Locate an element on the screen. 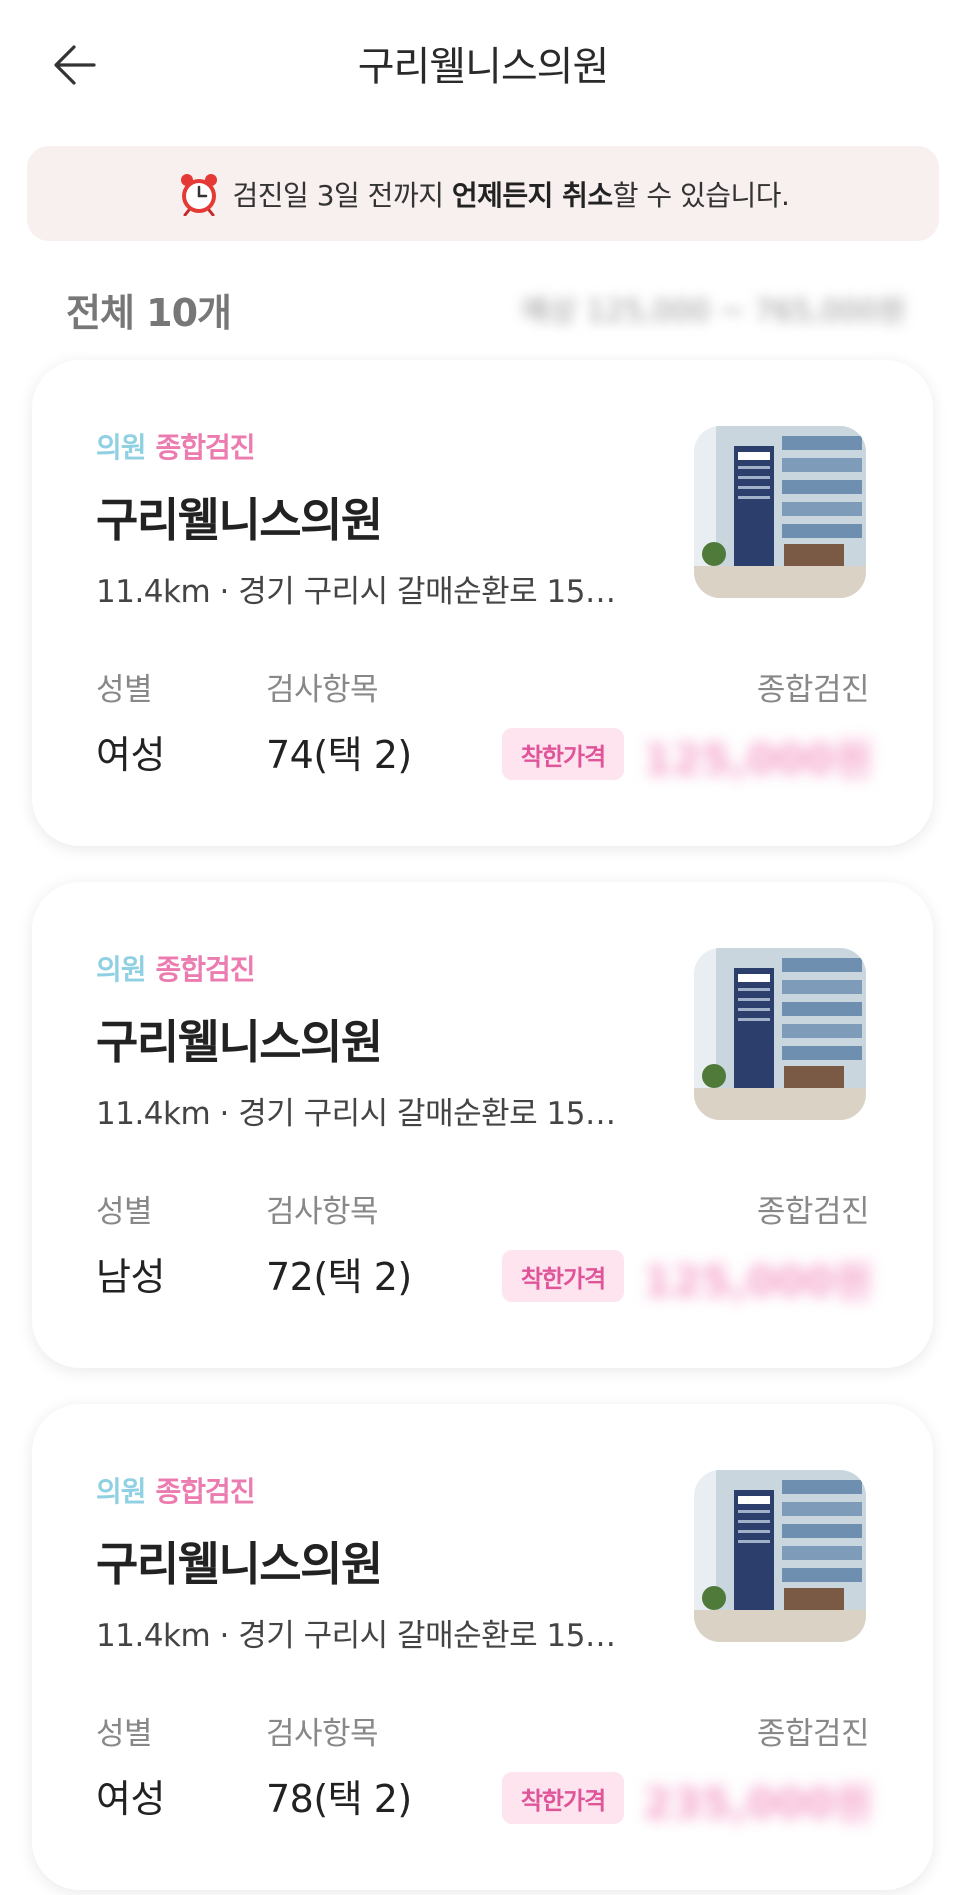  items-value: 78(택 2) is located at coordinates (339, 1799).